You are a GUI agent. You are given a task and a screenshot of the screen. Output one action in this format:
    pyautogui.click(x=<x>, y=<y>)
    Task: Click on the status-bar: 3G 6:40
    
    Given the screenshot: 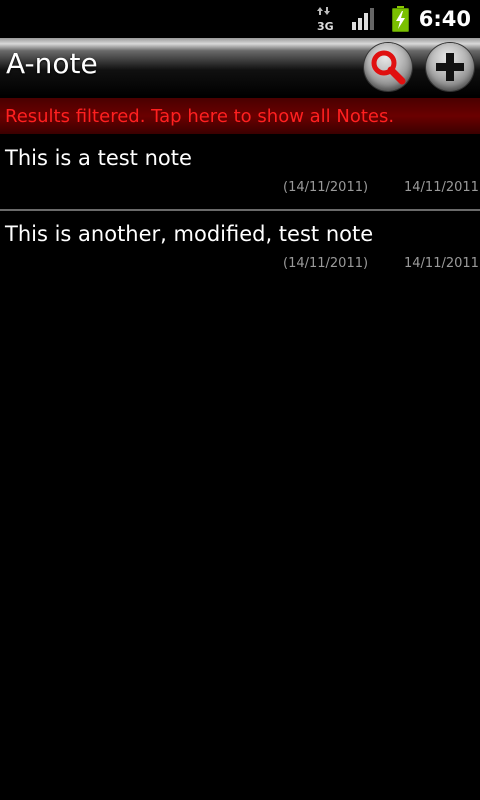 What is the action you would take?
    pyautogui.click(x=240, y=19)
    